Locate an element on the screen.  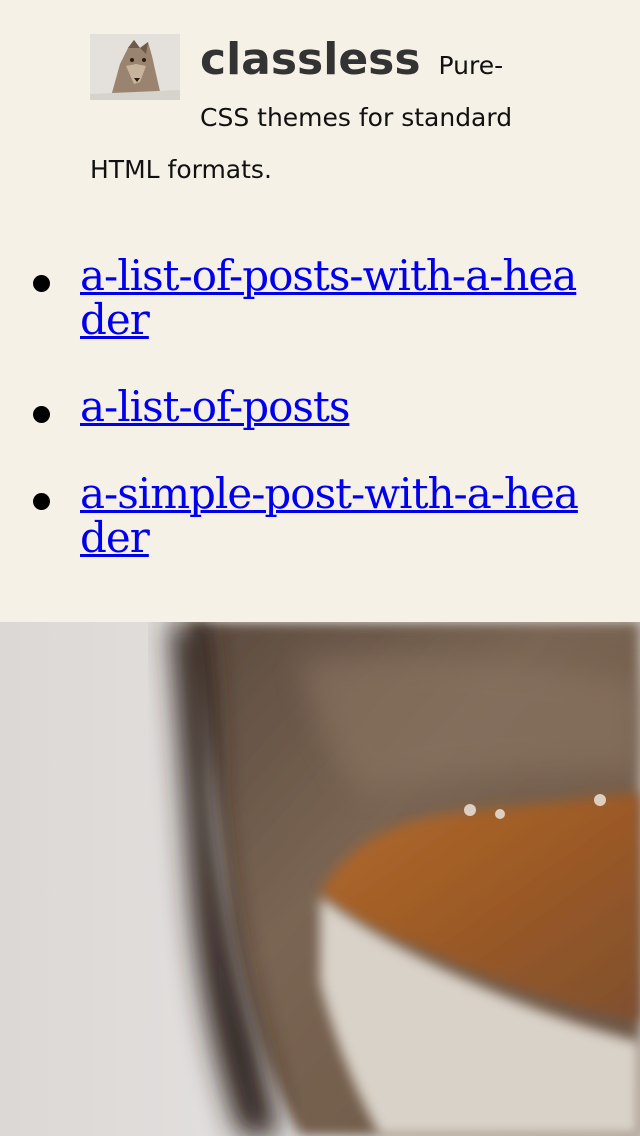
list-item: a-list-of-posts-with-a-header is located at coordinates (320, 298).